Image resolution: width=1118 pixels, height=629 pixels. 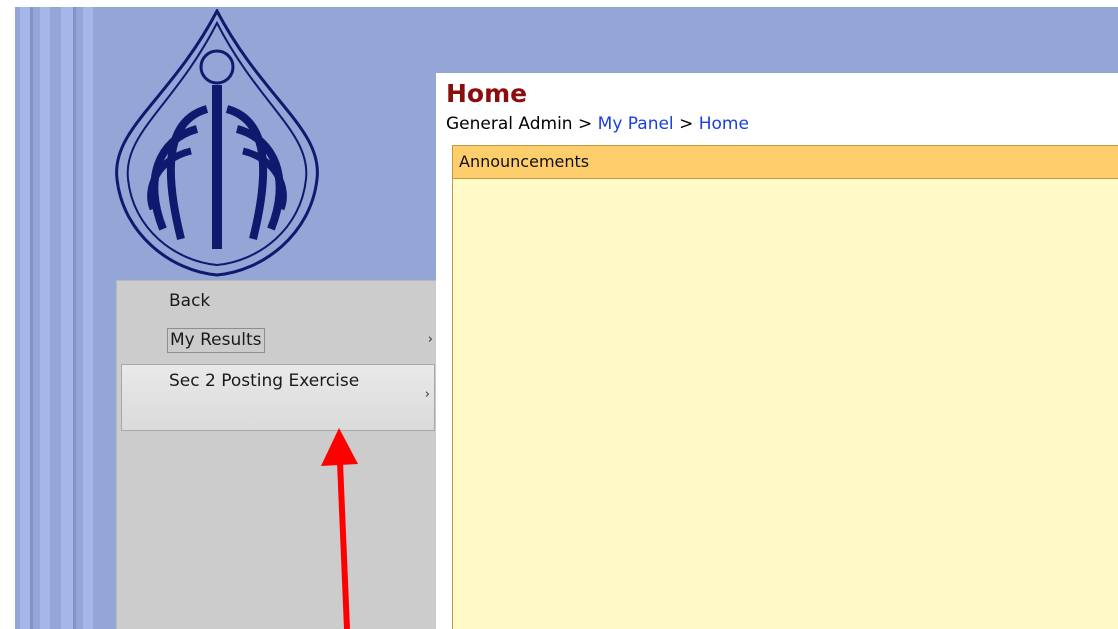 I want to click on menu-item-label: Back, so click(x=190, y=301).